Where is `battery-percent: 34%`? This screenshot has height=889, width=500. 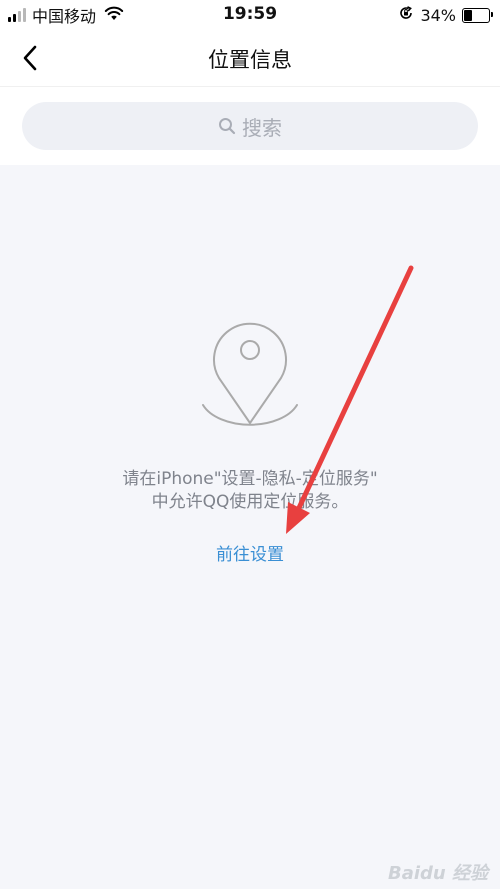
battery-percent: 34% is located at coordinates (438, 15).